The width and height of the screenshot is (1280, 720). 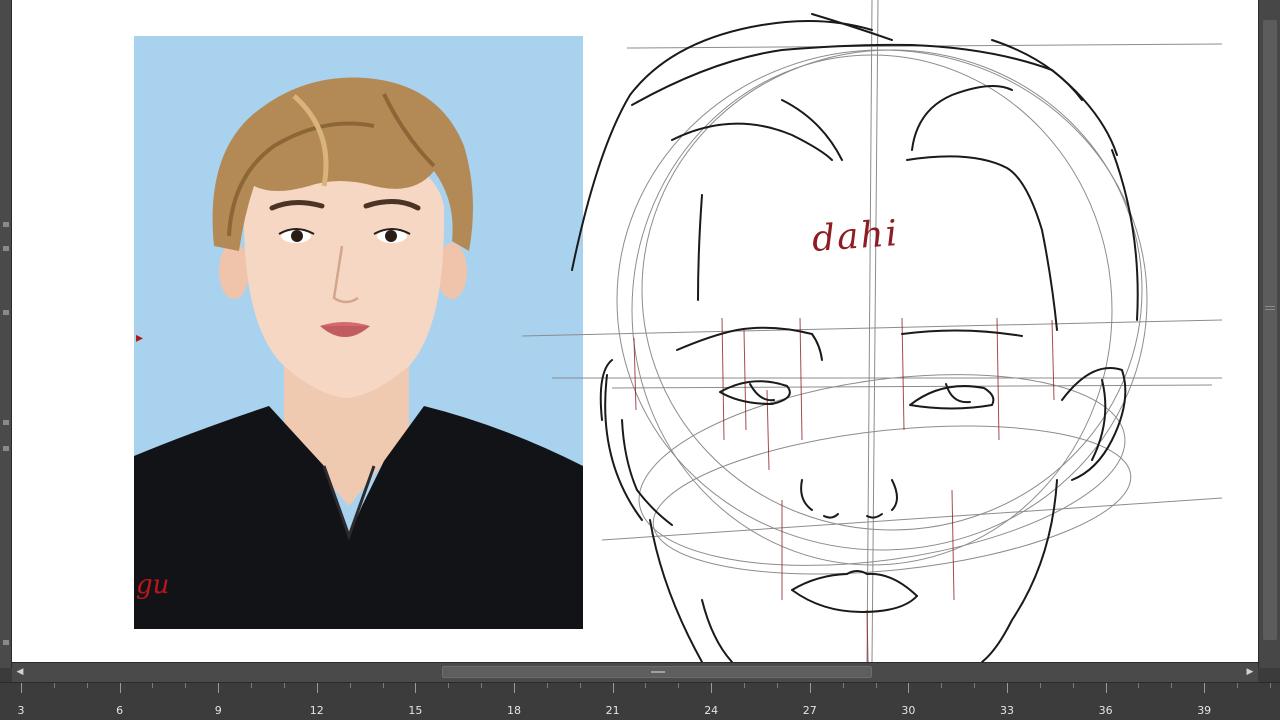 What do you see at coordinates (855, 236) in the screenshot?
I see `forehead-annotation: dahi` at bounding box center [855, 236].